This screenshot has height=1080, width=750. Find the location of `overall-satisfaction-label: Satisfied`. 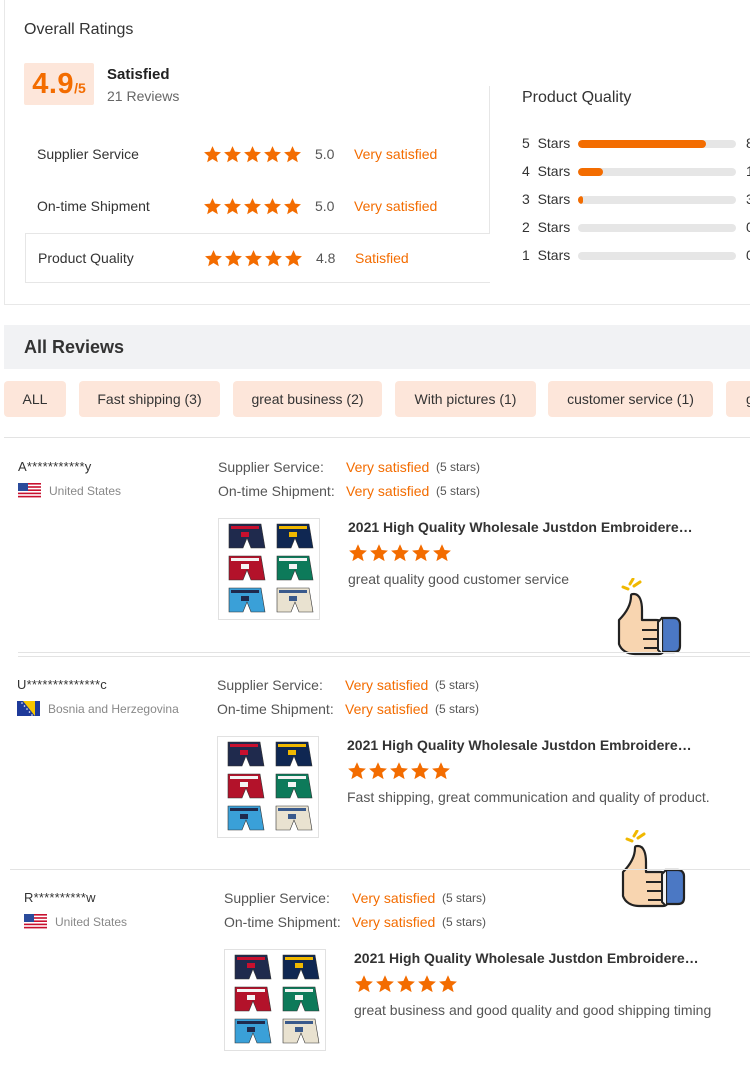

overall-satisfaction-label: Satisfied is located at coordinates (138, 74).